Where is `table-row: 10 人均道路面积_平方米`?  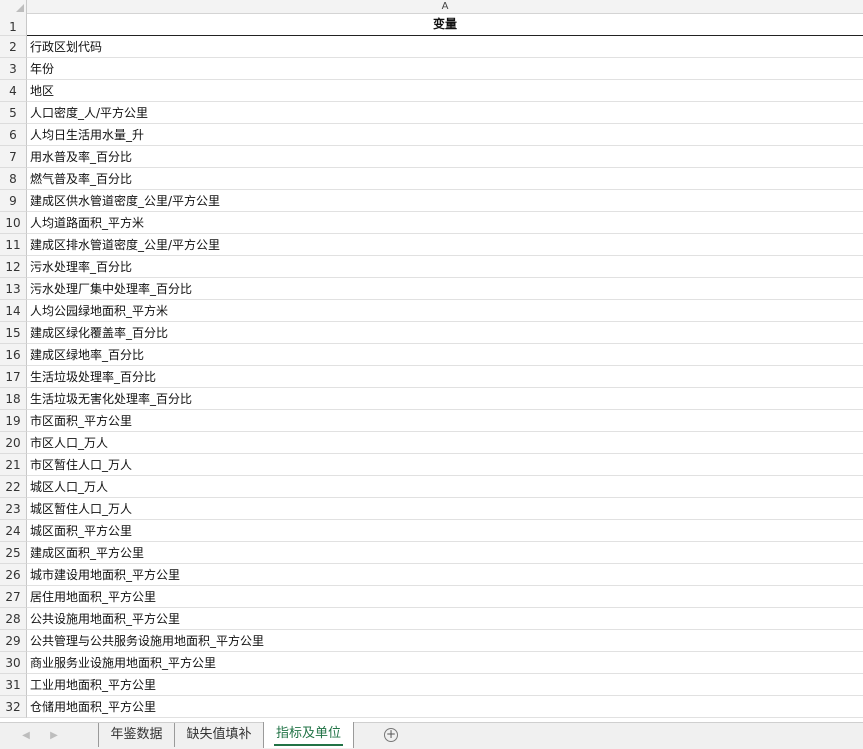
table-row: 10 人均道路面积_平方米 is located at coordinates (431, 223).